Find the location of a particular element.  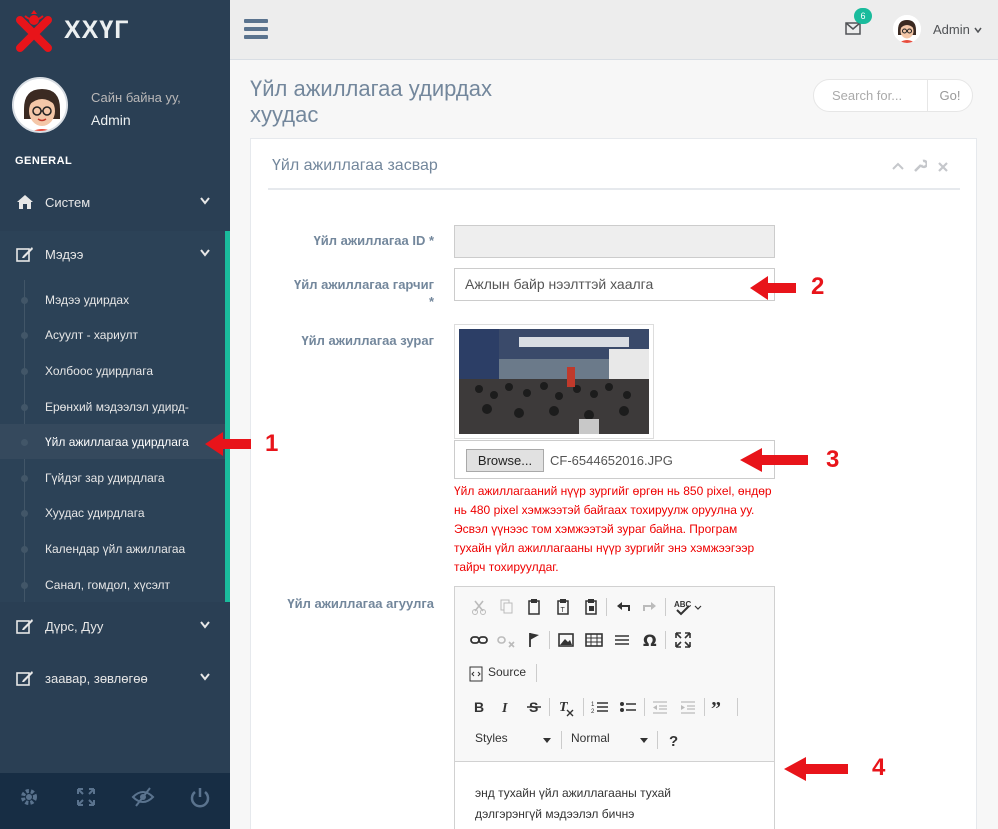

profile-greeting: Сайн байна уу, is located at coordinates (136, 97).